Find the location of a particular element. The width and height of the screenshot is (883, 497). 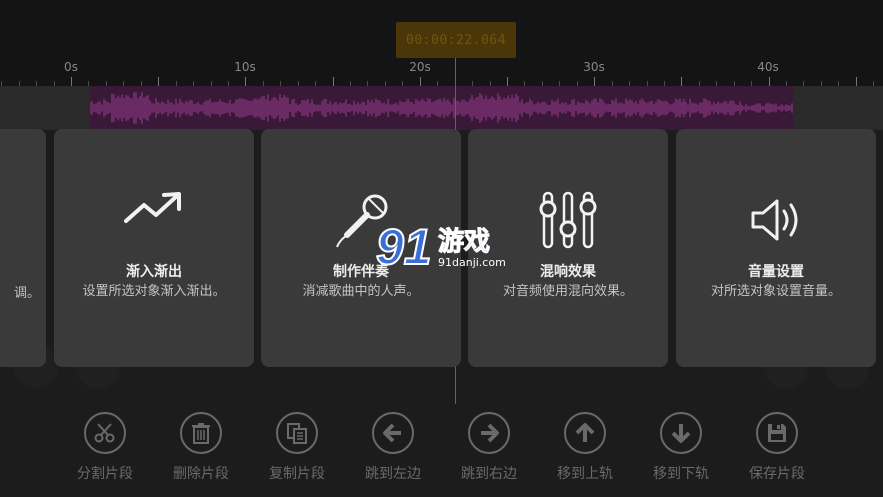

trash-icon is located at coordinates (201, 433).